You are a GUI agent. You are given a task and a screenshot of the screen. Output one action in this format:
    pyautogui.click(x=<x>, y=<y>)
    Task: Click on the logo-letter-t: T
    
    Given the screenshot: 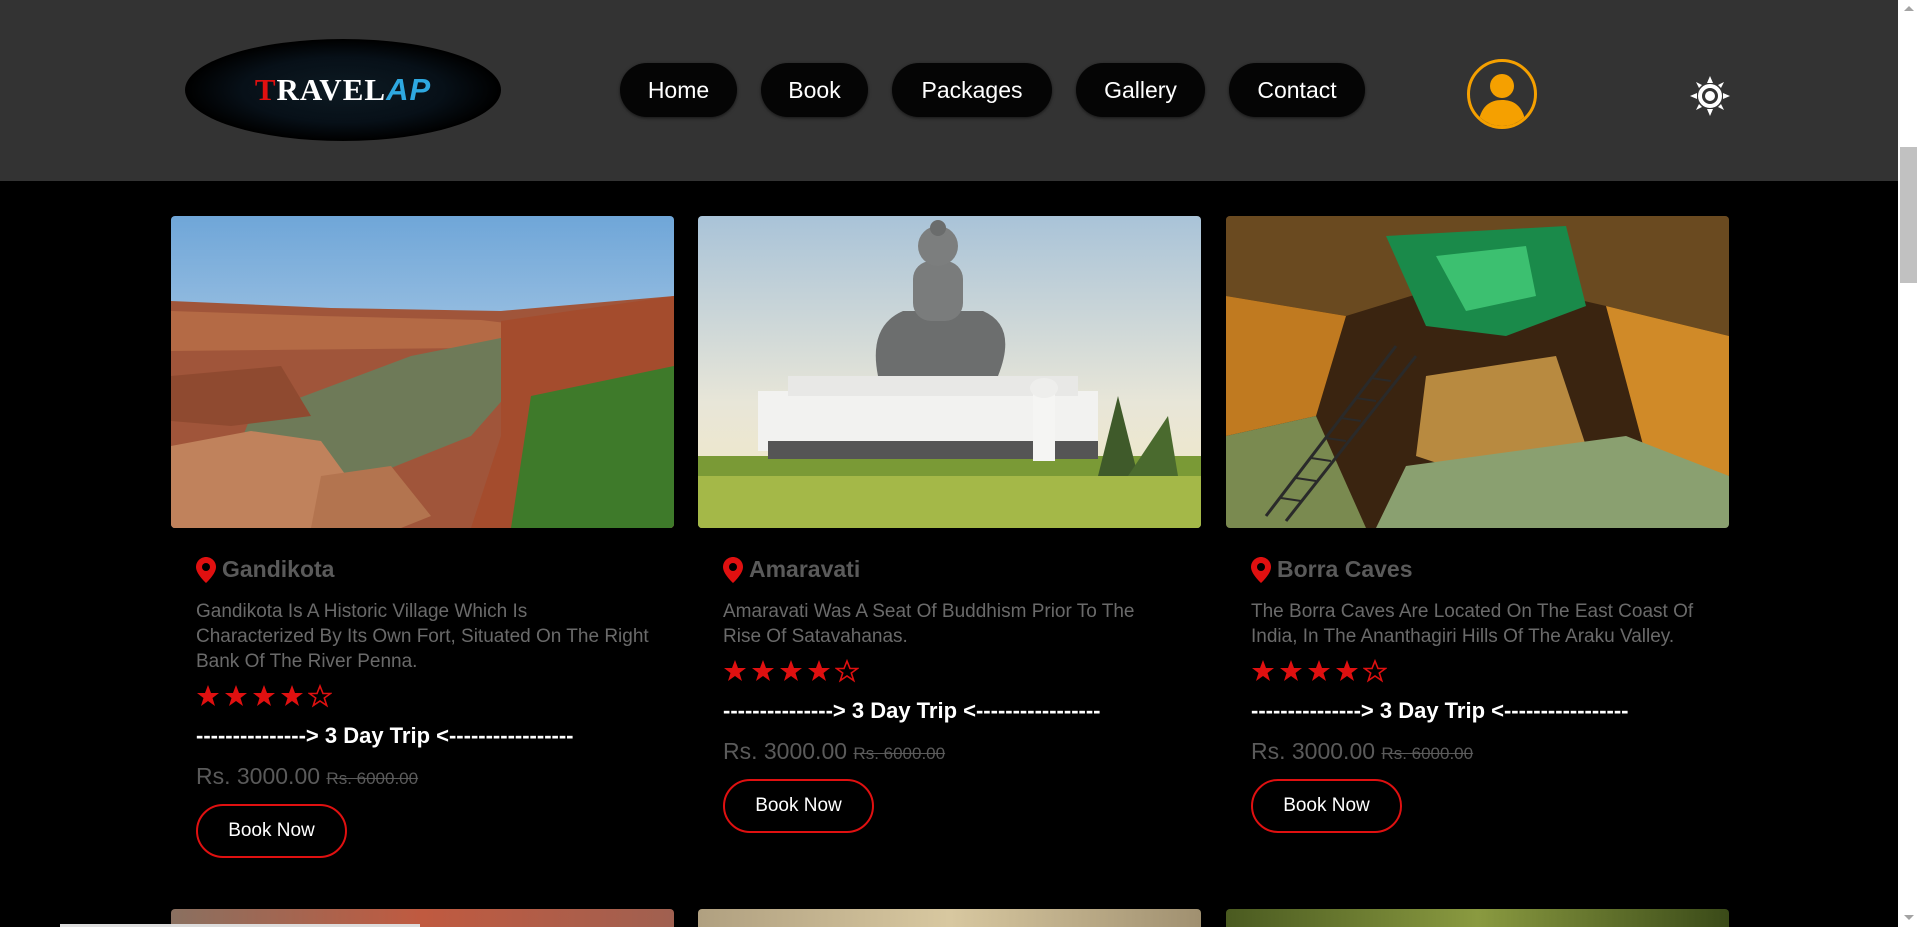 What is the action you would take?
    pyautogui.click(x=265, y=89)
    